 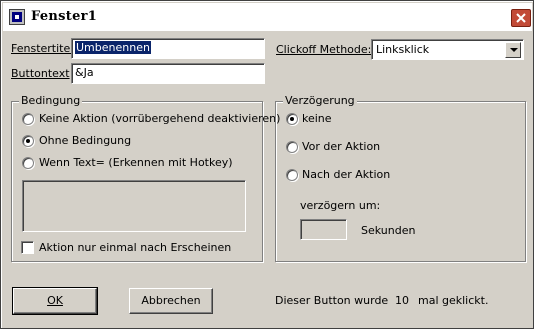 I want to click on radio-label-ohne-bedingung: Ohne Bedingung, so click(x=85, y=140).